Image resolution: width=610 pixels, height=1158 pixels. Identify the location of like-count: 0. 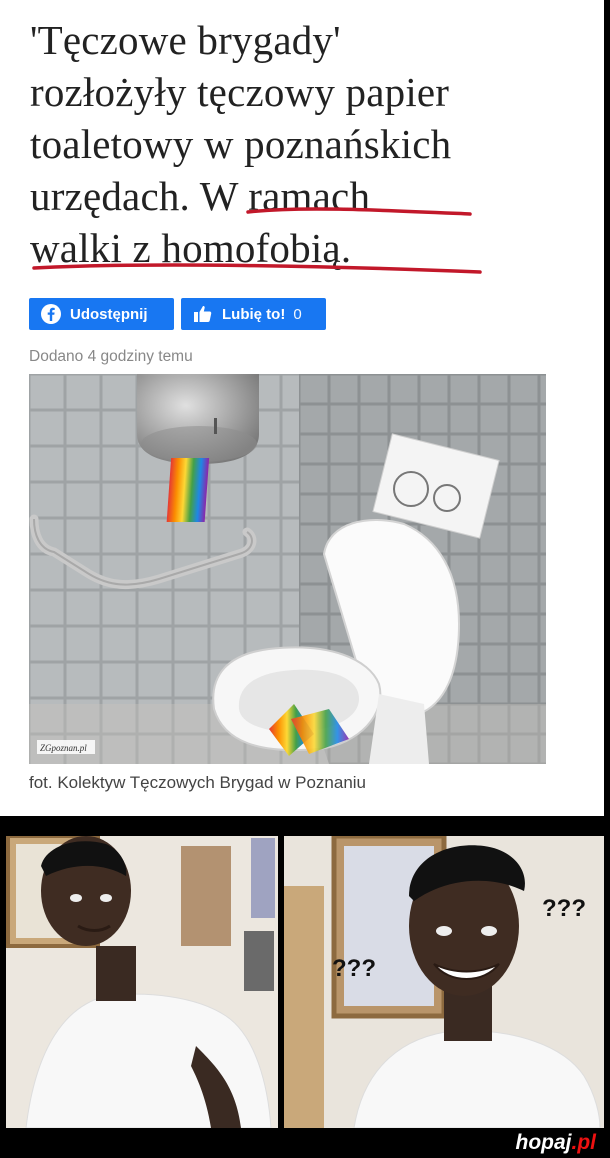
(297, 314).